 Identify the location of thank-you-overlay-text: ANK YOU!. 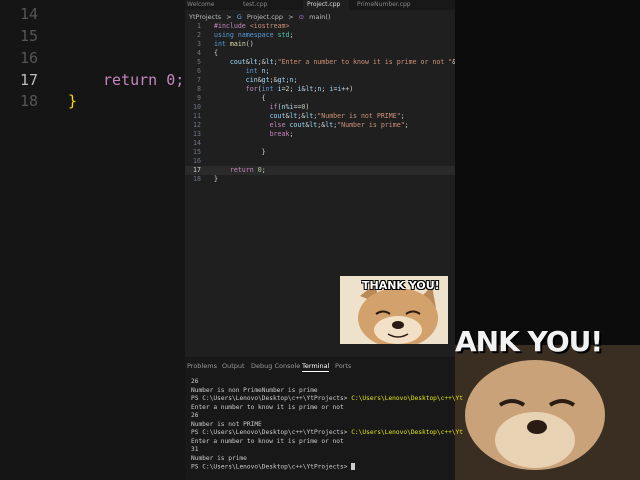
(529, 341).